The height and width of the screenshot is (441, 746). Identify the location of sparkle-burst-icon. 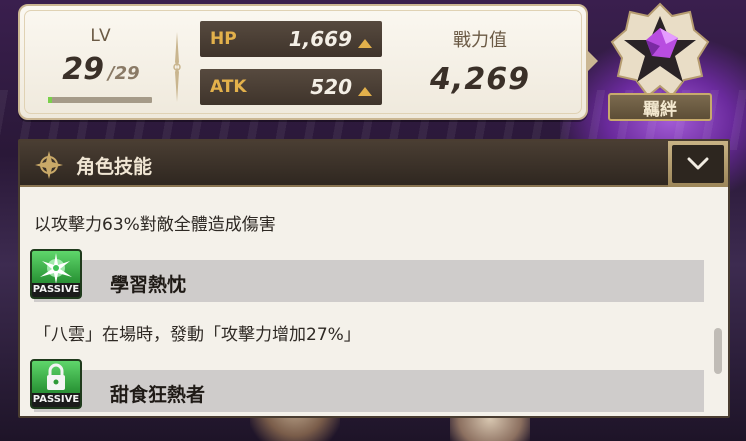
(56, 268).